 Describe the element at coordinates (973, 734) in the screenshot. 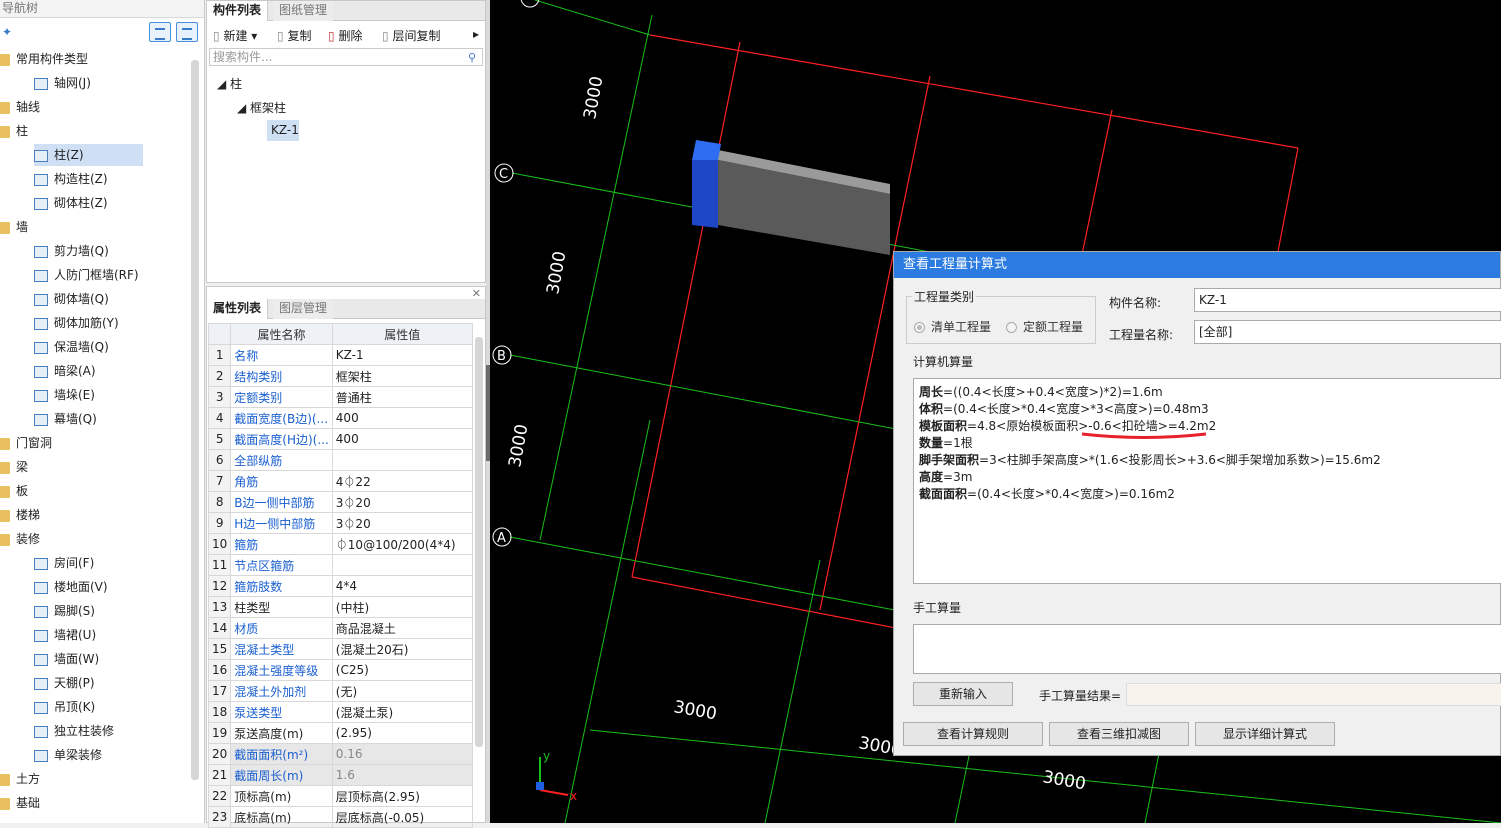

I see `view-rules-button: 查看计算规则` at that location.